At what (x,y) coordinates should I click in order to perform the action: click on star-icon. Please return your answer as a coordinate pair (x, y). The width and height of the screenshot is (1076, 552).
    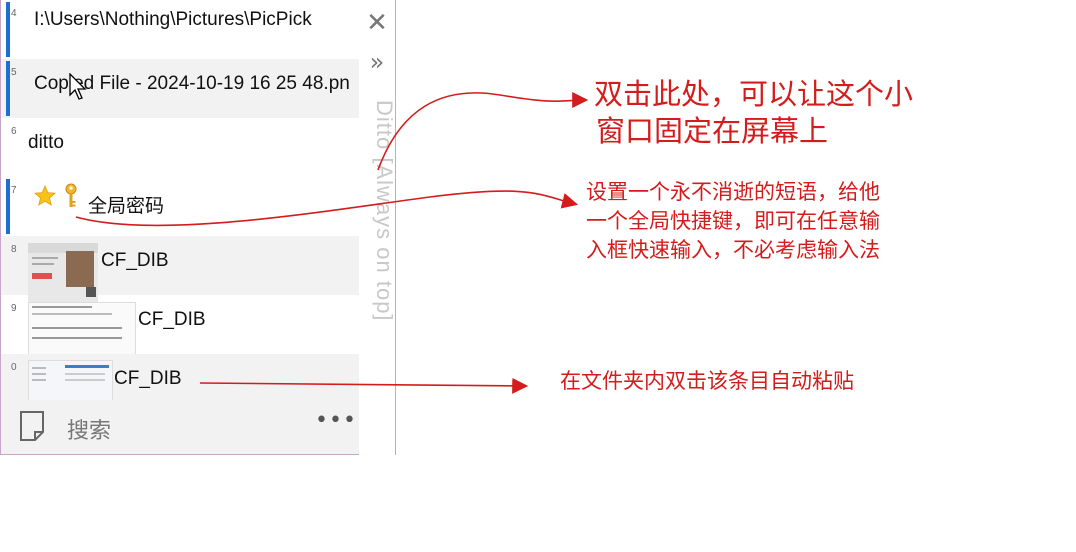
    Looking at the image, I should click on (45, 195).